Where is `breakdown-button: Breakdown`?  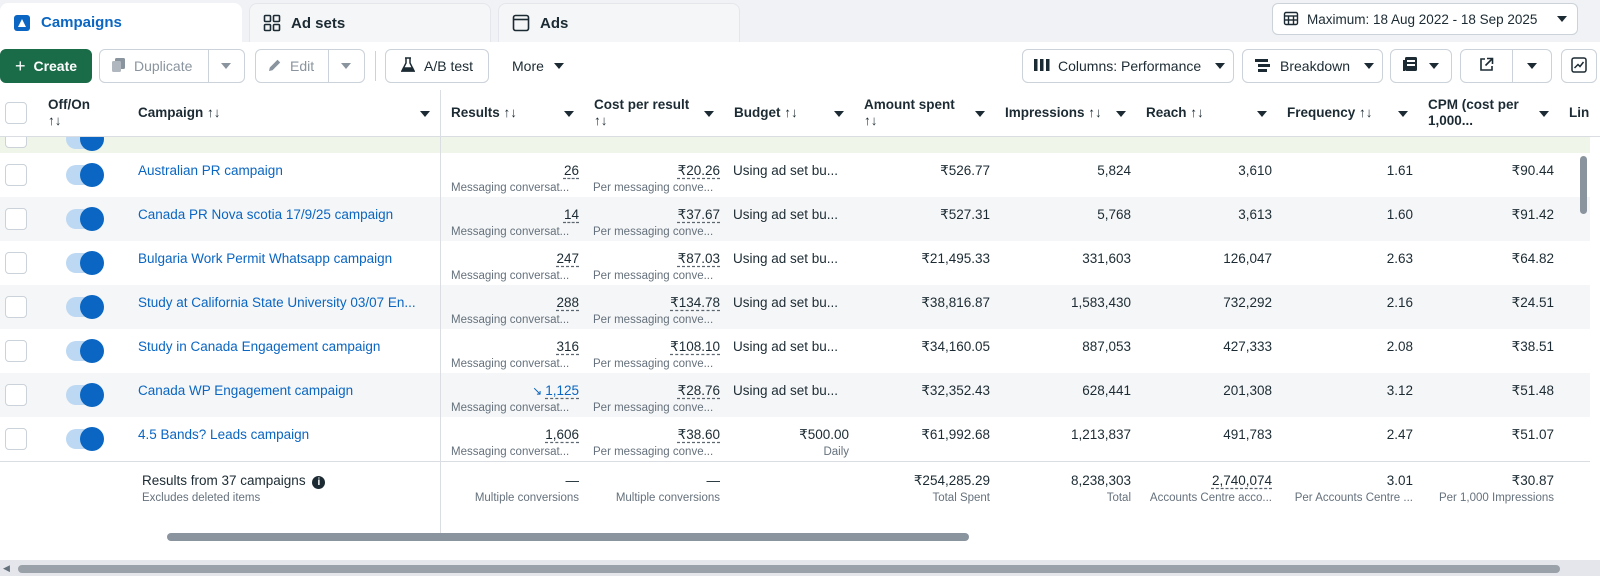
breakdown-button: Breakdown is located at coordinates (1312, 66).